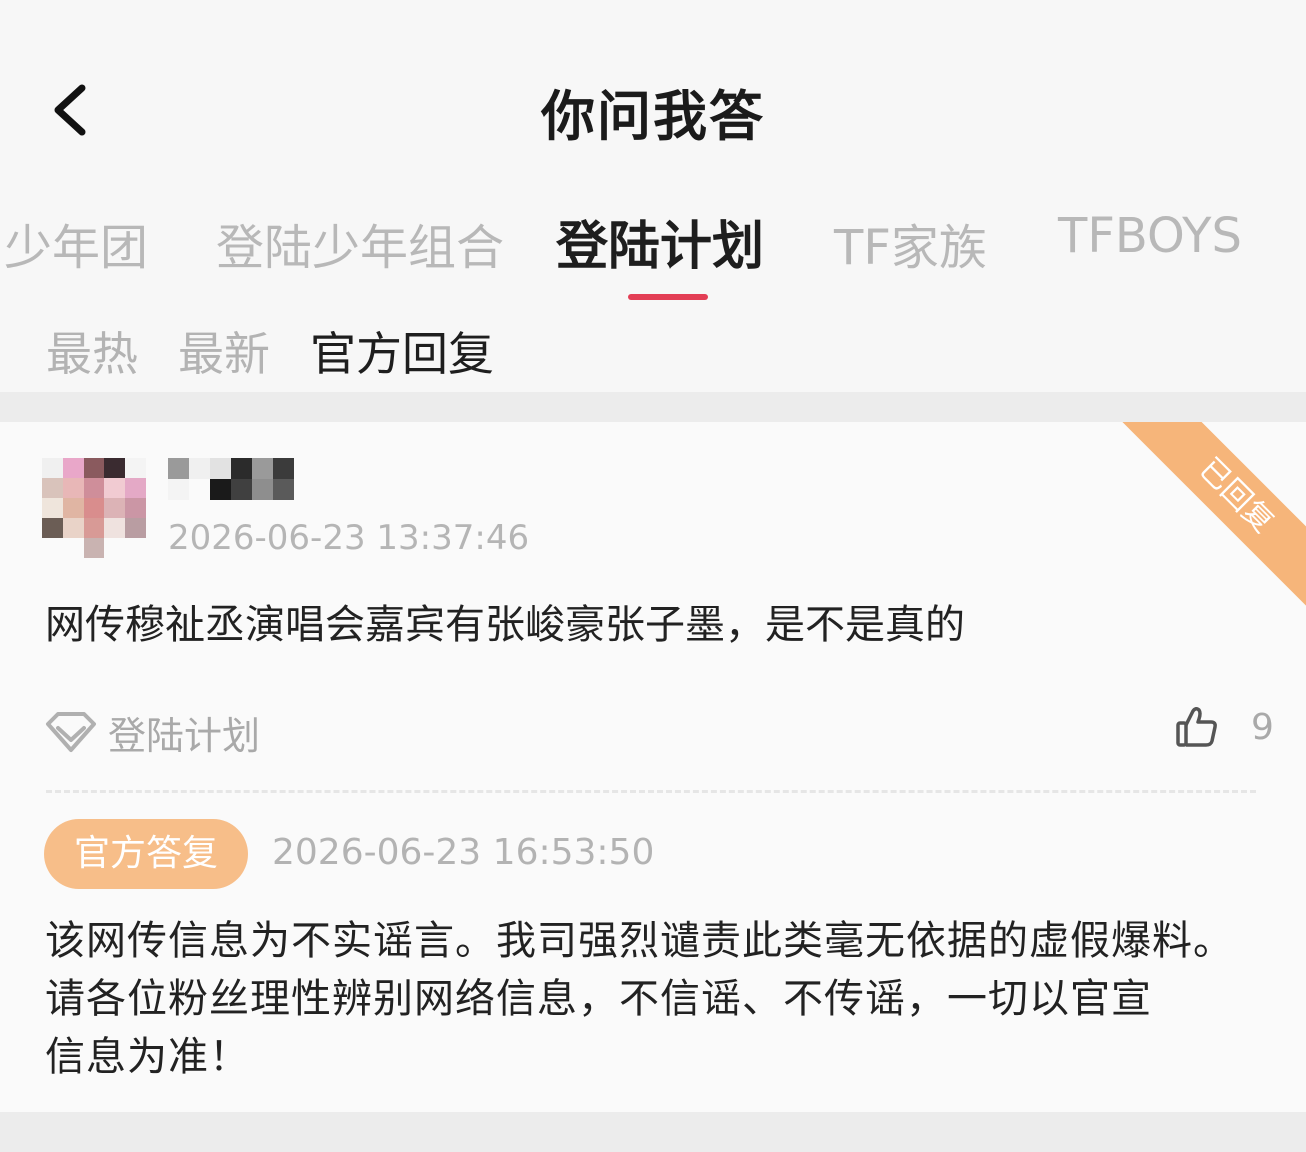 The width and height of the screenshot is (1306, 1152). Describe the element at coordinates (147, 1057) in the screenshot. I see `answer-line: 信息为准！` at that location.